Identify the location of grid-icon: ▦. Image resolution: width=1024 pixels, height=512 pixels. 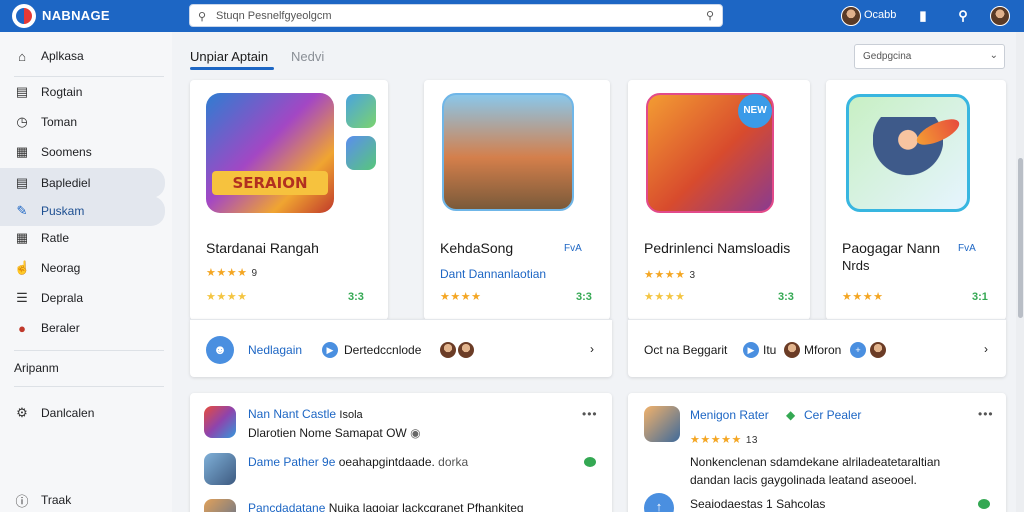
(22, 237).